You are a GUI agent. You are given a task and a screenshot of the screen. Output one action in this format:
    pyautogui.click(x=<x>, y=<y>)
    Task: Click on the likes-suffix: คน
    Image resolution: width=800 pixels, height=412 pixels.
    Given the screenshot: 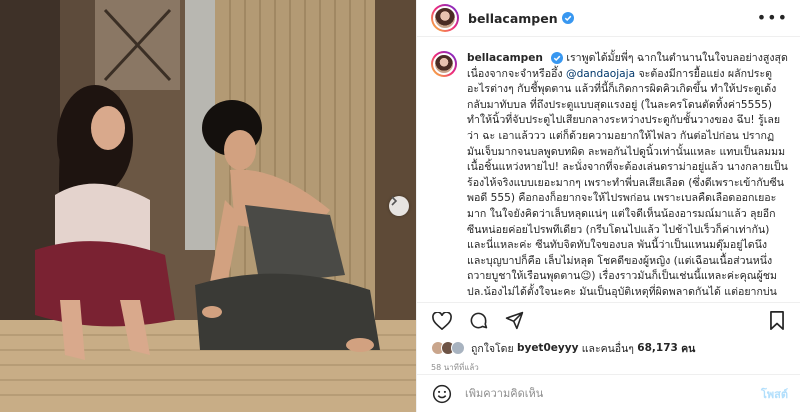 What is the action you would take?
    pyautogui.click(x=688, y=348)
    